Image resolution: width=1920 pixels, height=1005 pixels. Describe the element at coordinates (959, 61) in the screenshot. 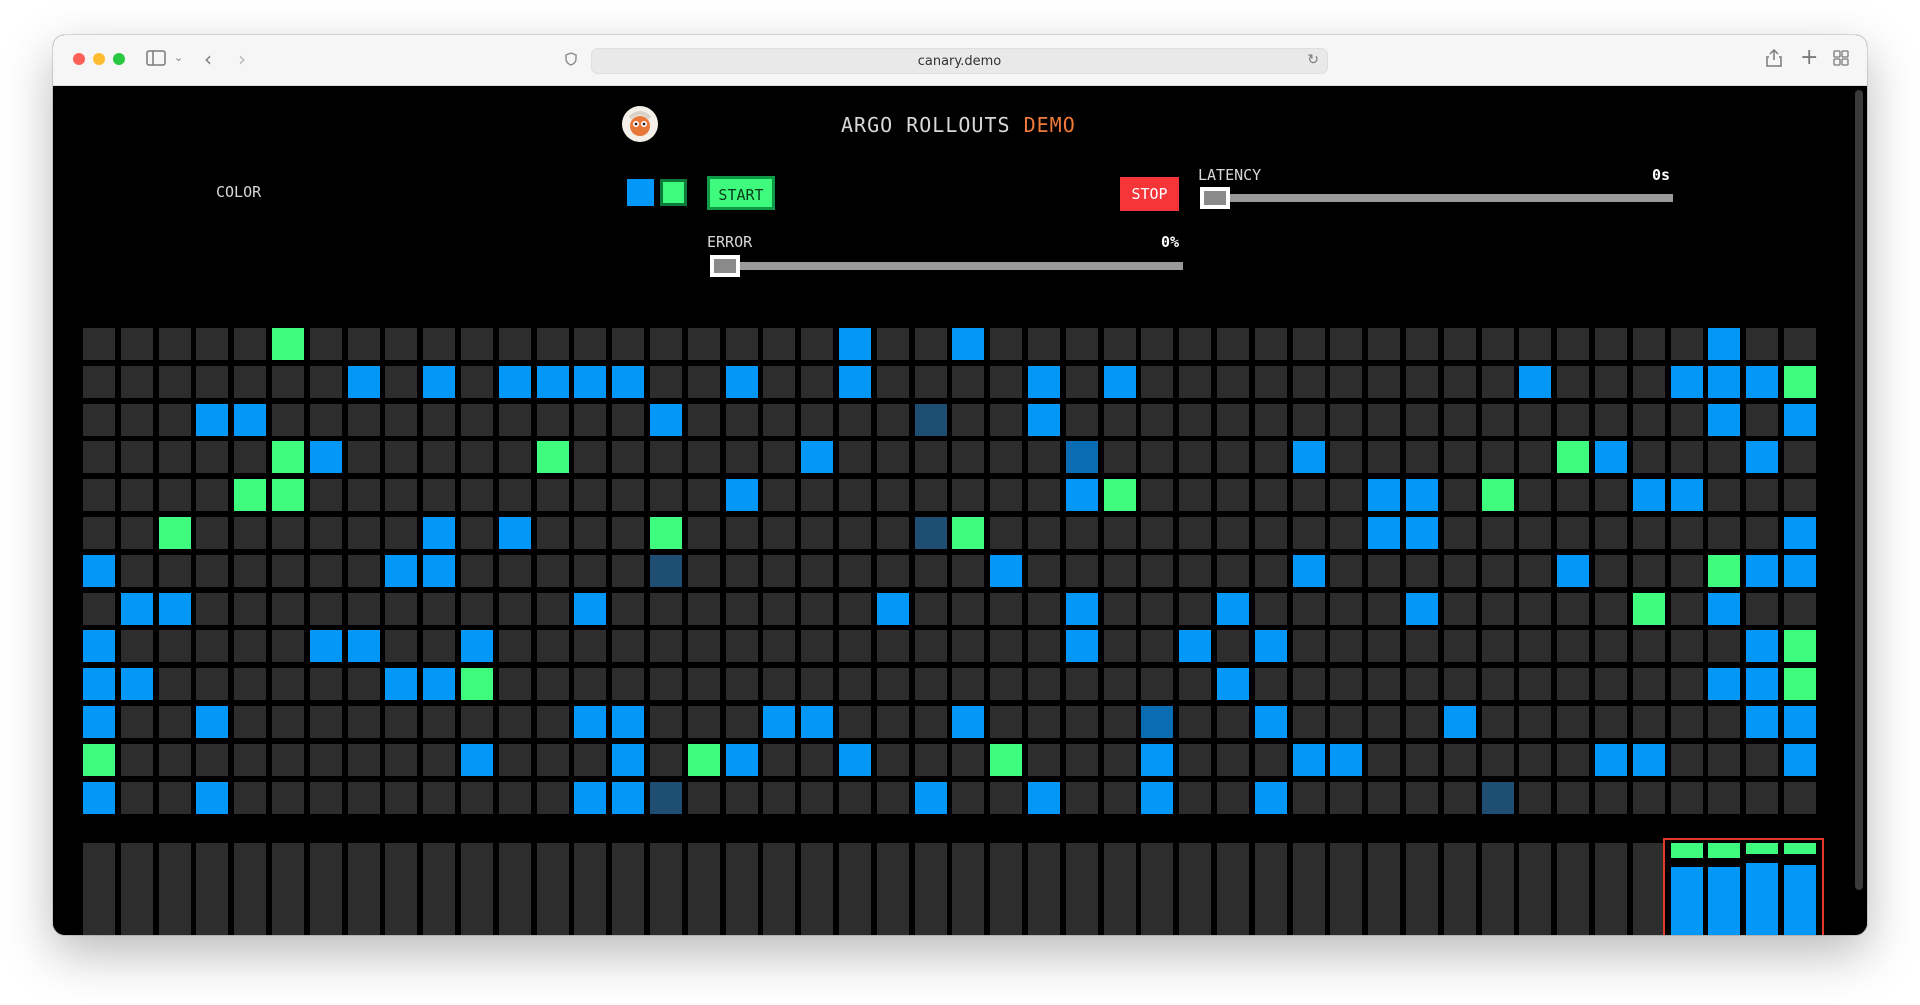

I see `address-bar: canary.demo ↻` at that location.